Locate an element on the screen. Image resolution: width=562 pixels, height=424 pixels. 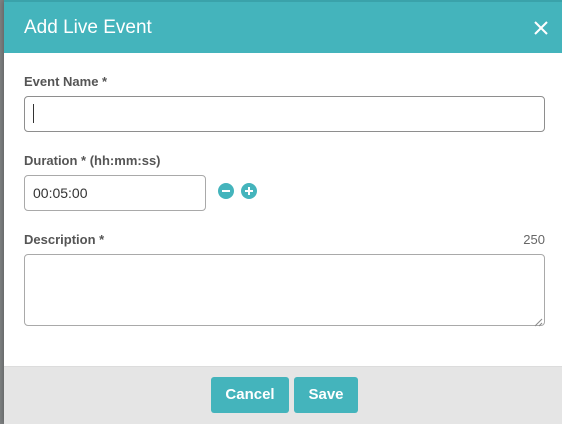
duration-input is located at coordinates (115, 193).